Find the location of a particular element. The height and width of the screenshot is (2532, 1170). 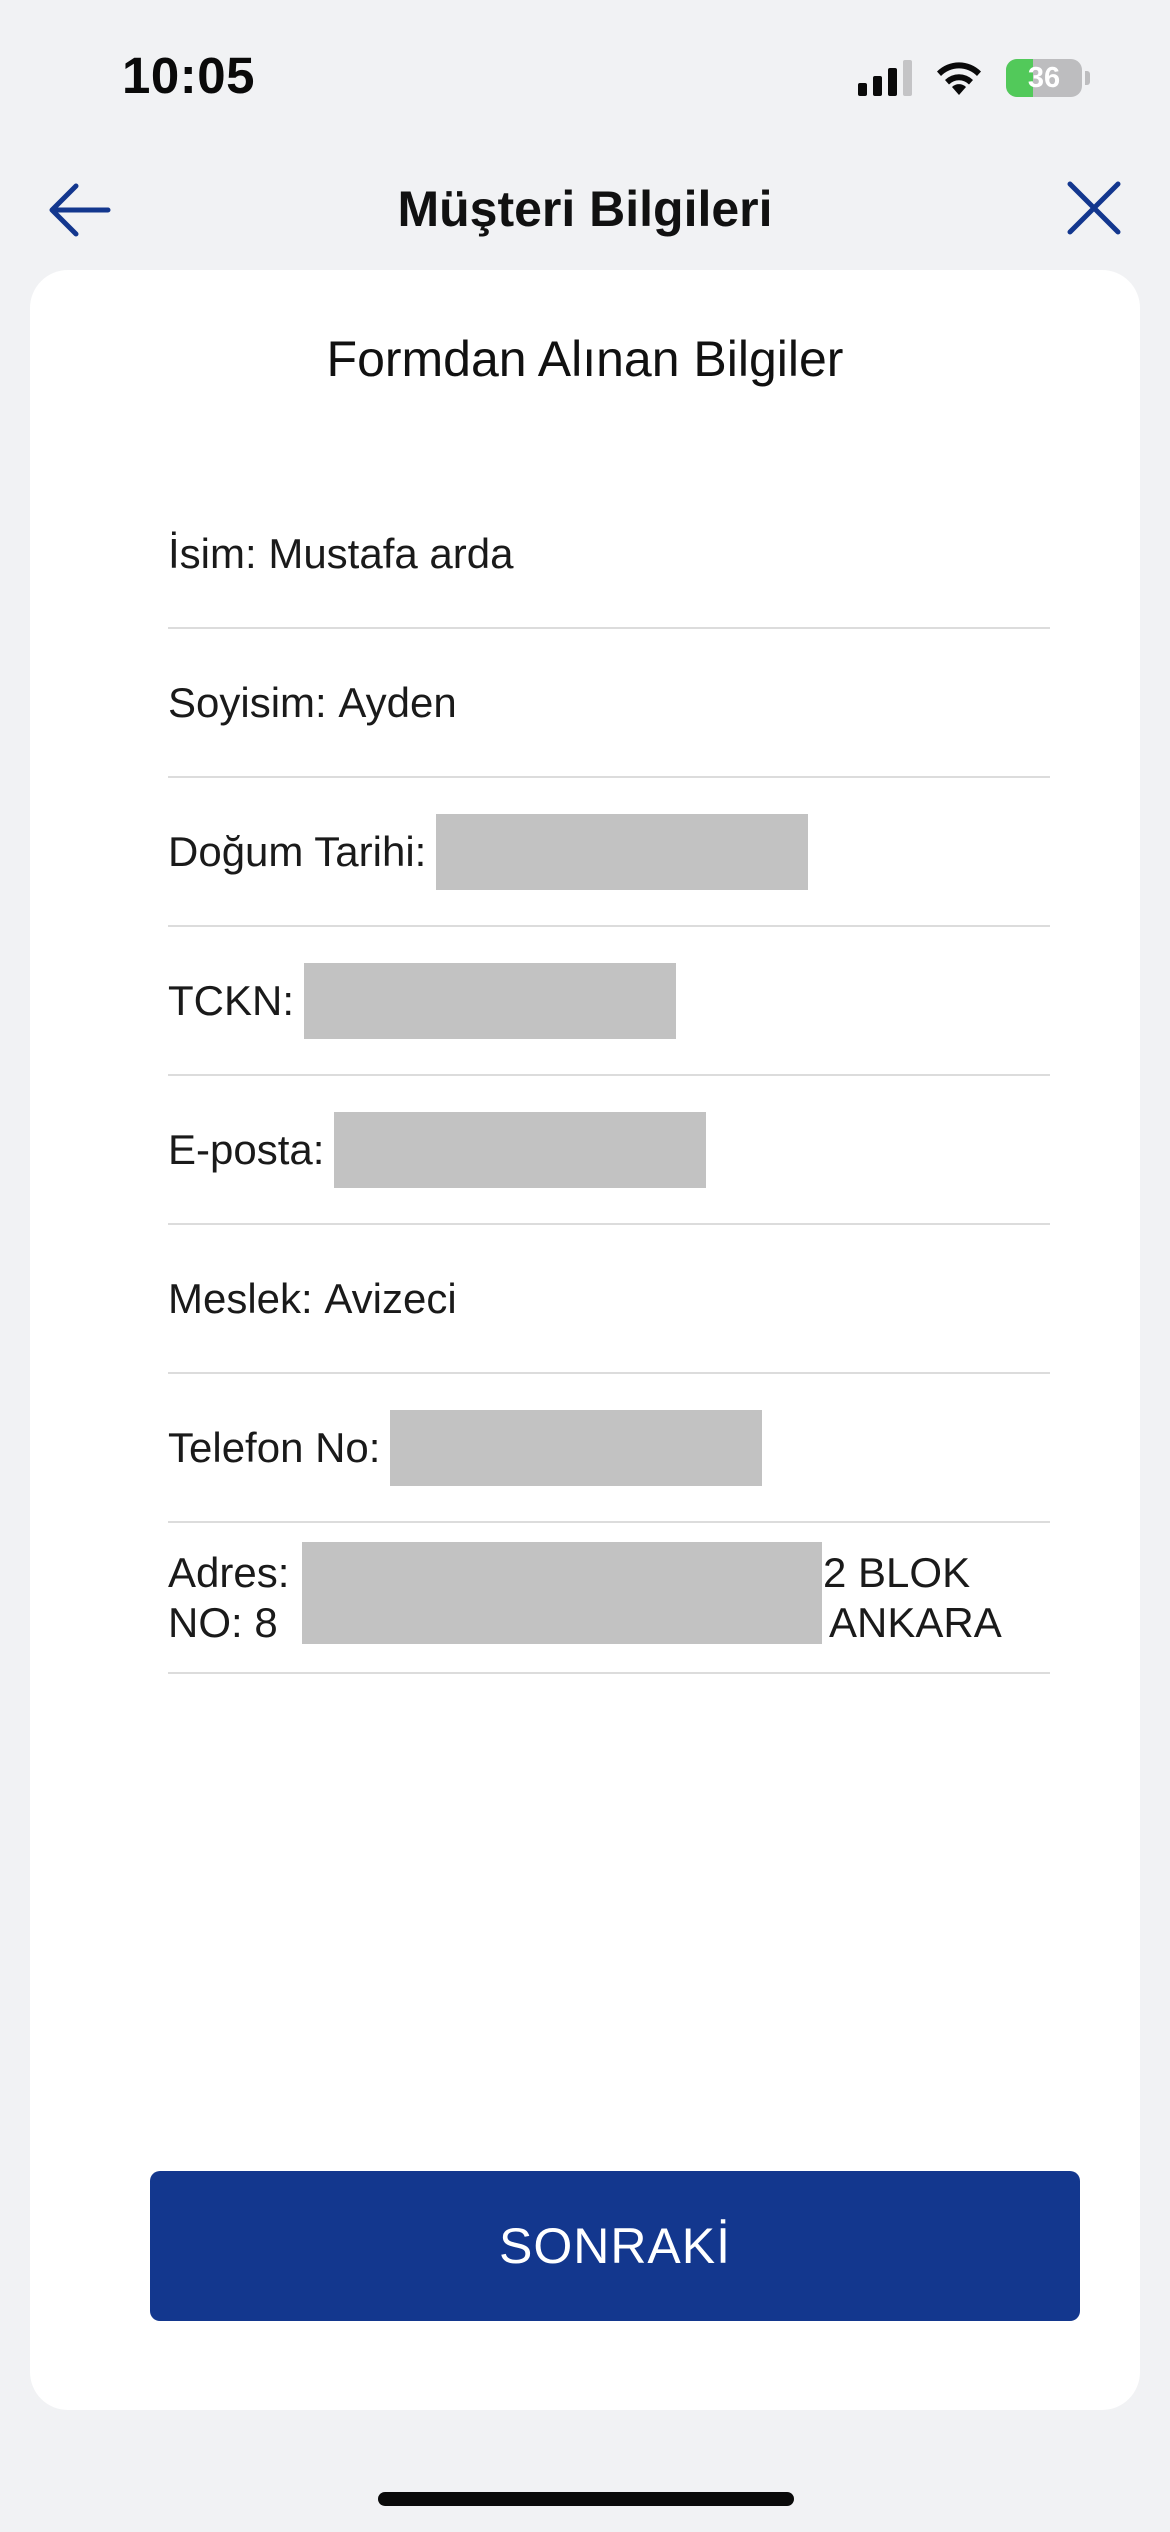

page-title: Müşteri Bilgileri is located at coordinates (585, 209).